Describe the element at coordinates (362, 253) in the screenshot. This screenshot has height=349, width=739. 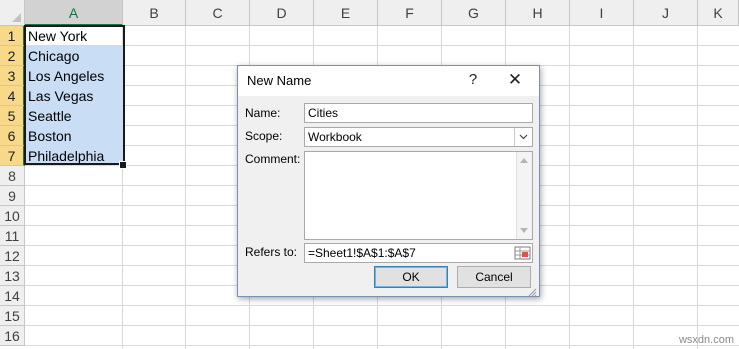
I see `refers-to-value: =Sheet1!$A$1:$A$7` at that location.